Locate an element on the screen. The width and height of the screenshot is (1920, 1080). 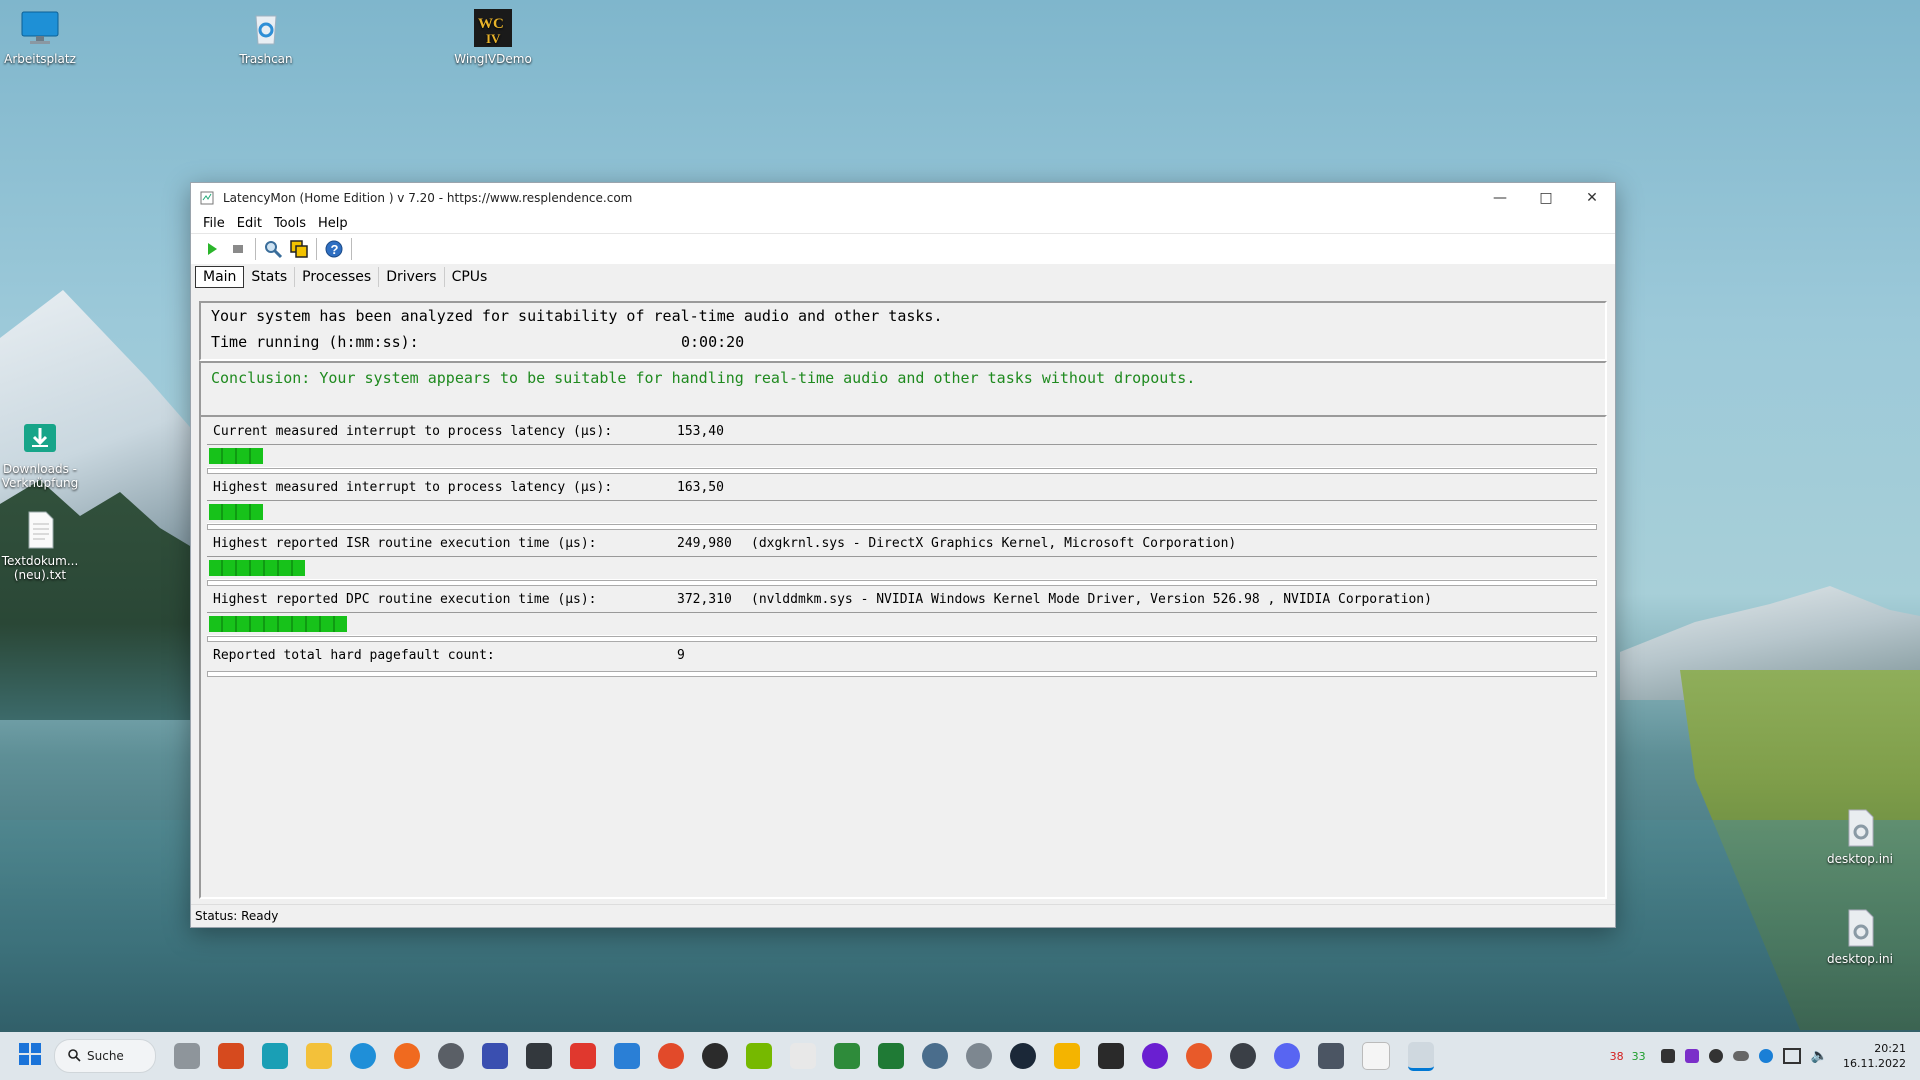
firefox-icon is located at coordinates (407, 1056).